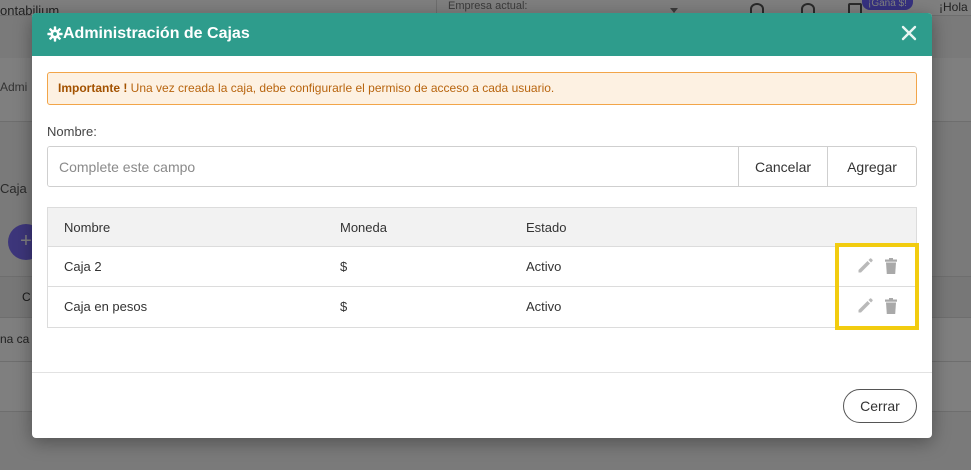 The height and width of the screenshot is (470, 971). I want to click on cell-nombre: Caja 2, so click(83, 266).